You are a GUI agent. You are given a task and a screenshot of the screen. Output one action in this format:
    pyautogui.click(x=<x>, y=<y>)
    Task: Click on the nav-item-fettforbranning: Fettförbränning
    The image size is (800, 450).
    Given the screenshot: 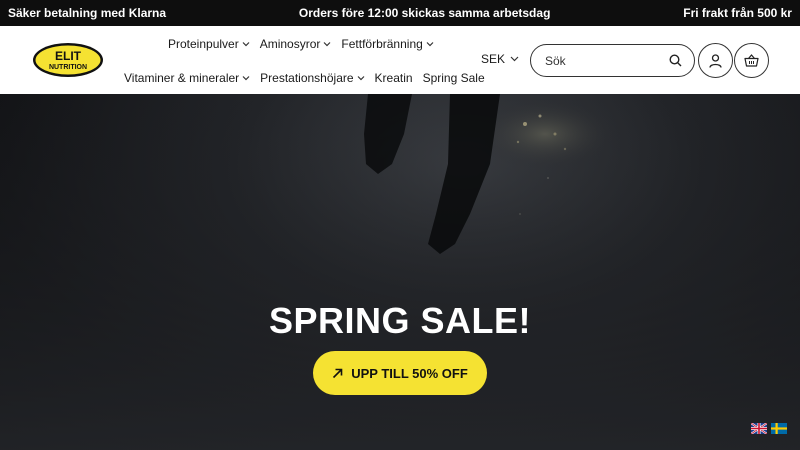 What is the action you would take?
    pyautogui.click(x=387, y=44)
    